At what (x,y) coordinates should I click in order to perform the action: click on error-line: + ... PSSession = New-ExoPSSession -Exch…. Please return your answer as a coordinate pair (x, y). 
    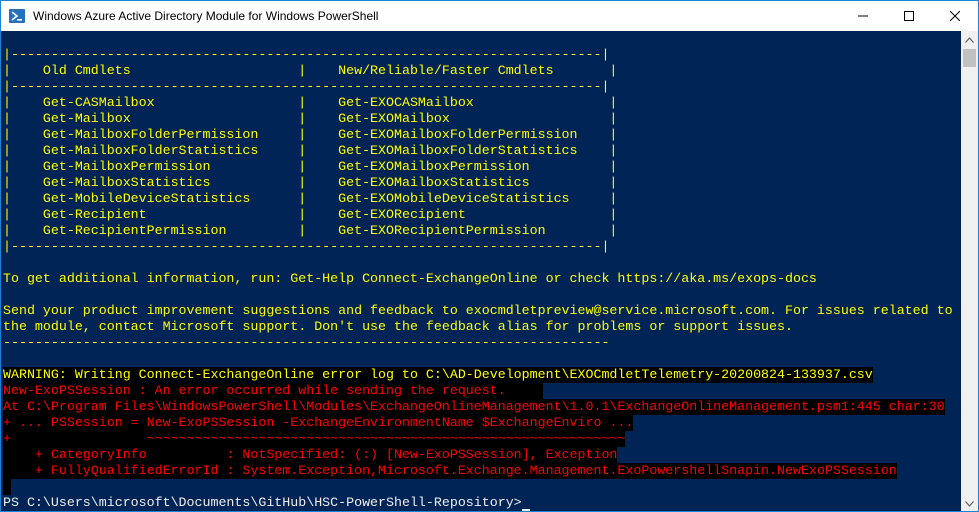
    Looking at the image, I should click on (318, 423).